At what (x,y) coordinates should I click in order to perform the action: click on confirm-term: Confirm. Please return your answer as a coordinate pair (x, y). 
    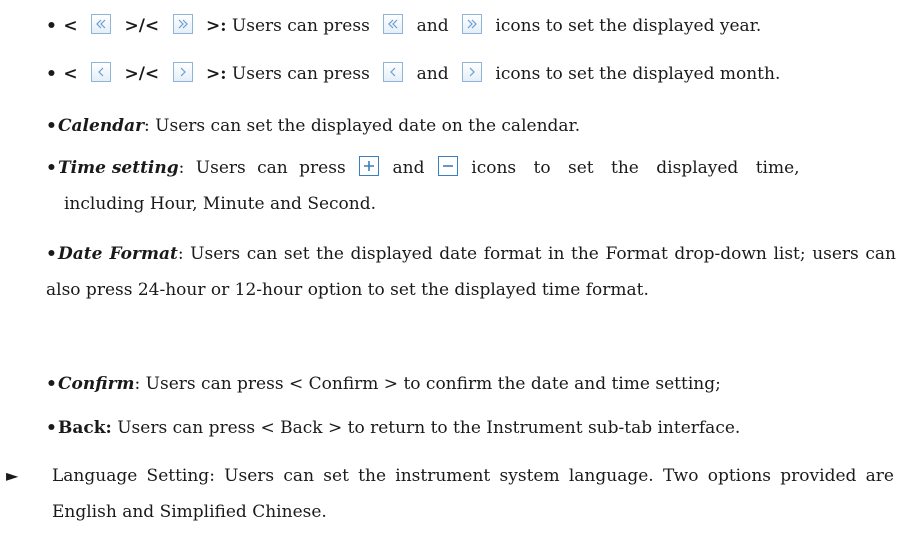
    Looking at the image, I should click on (96, 384).